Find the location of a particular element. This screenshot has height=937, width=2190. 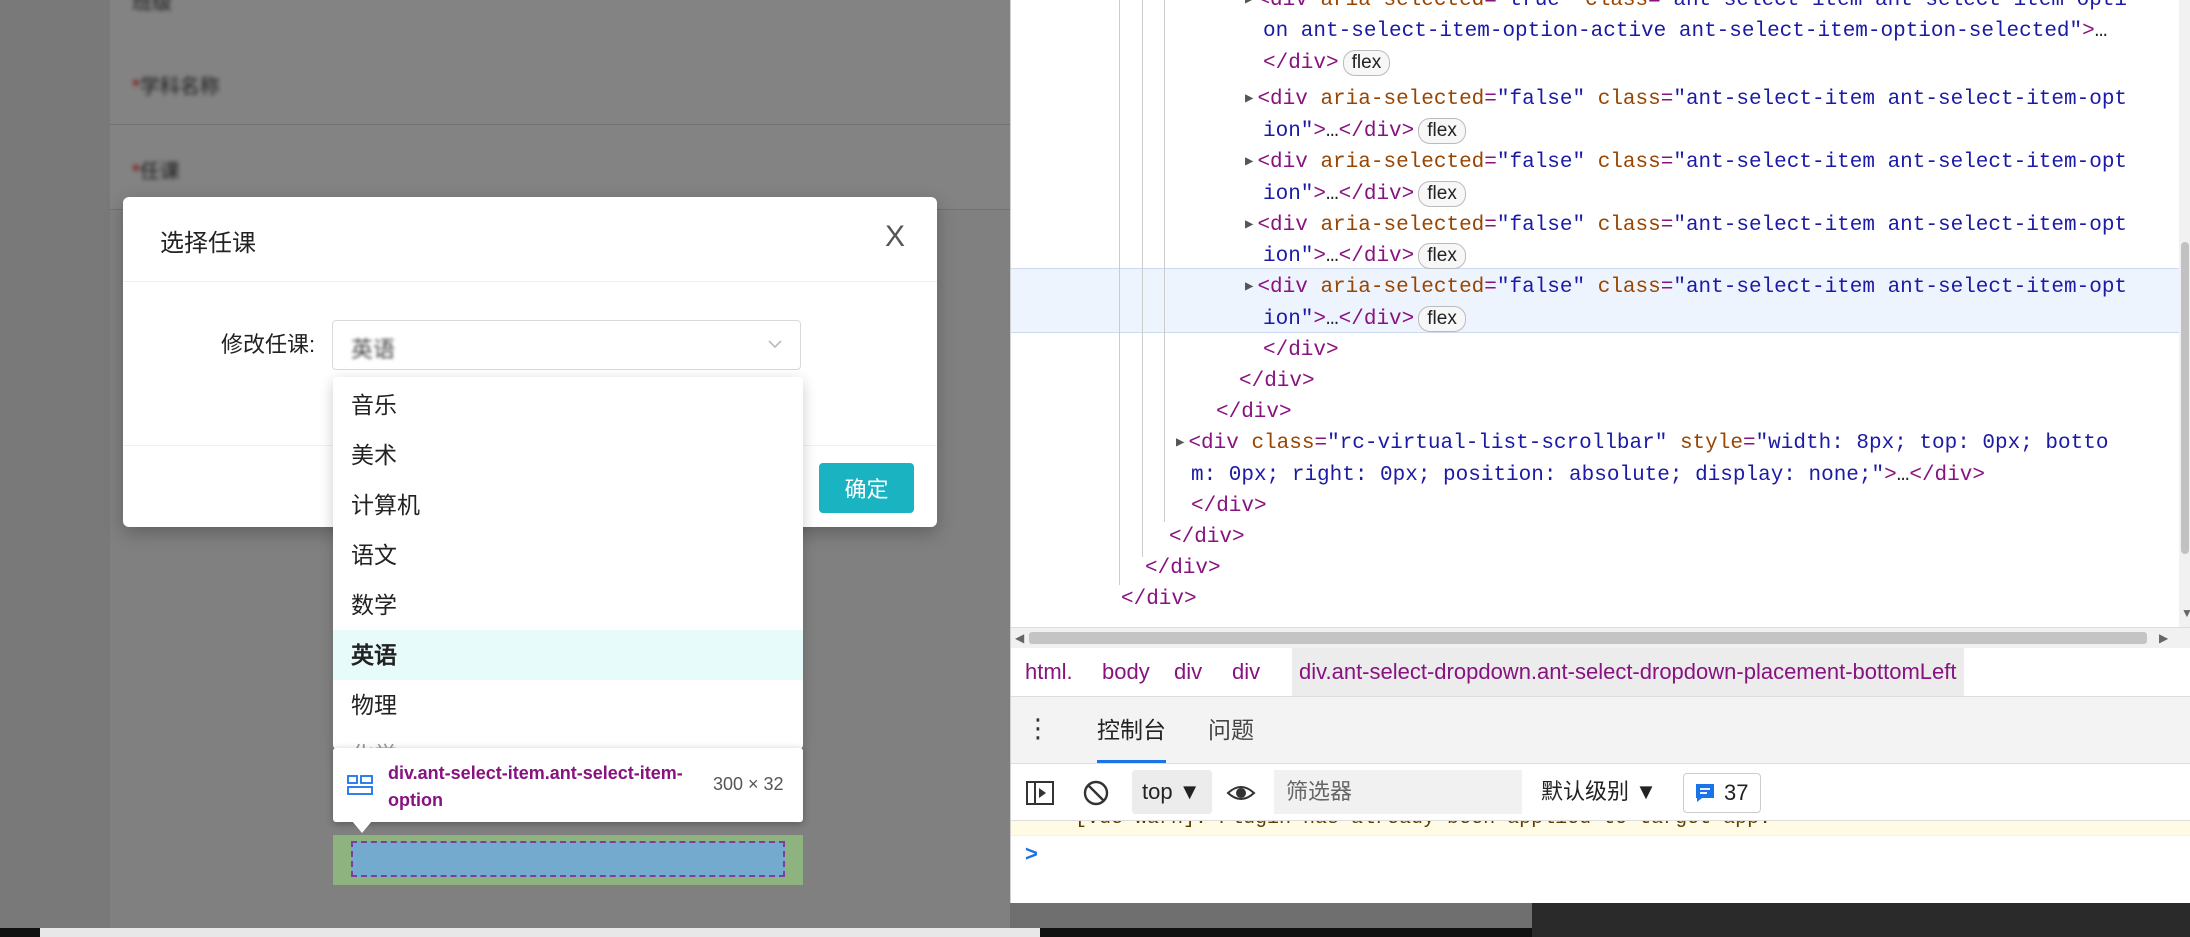

console-prompt-icon: > is located at coordinates (1031, 854).